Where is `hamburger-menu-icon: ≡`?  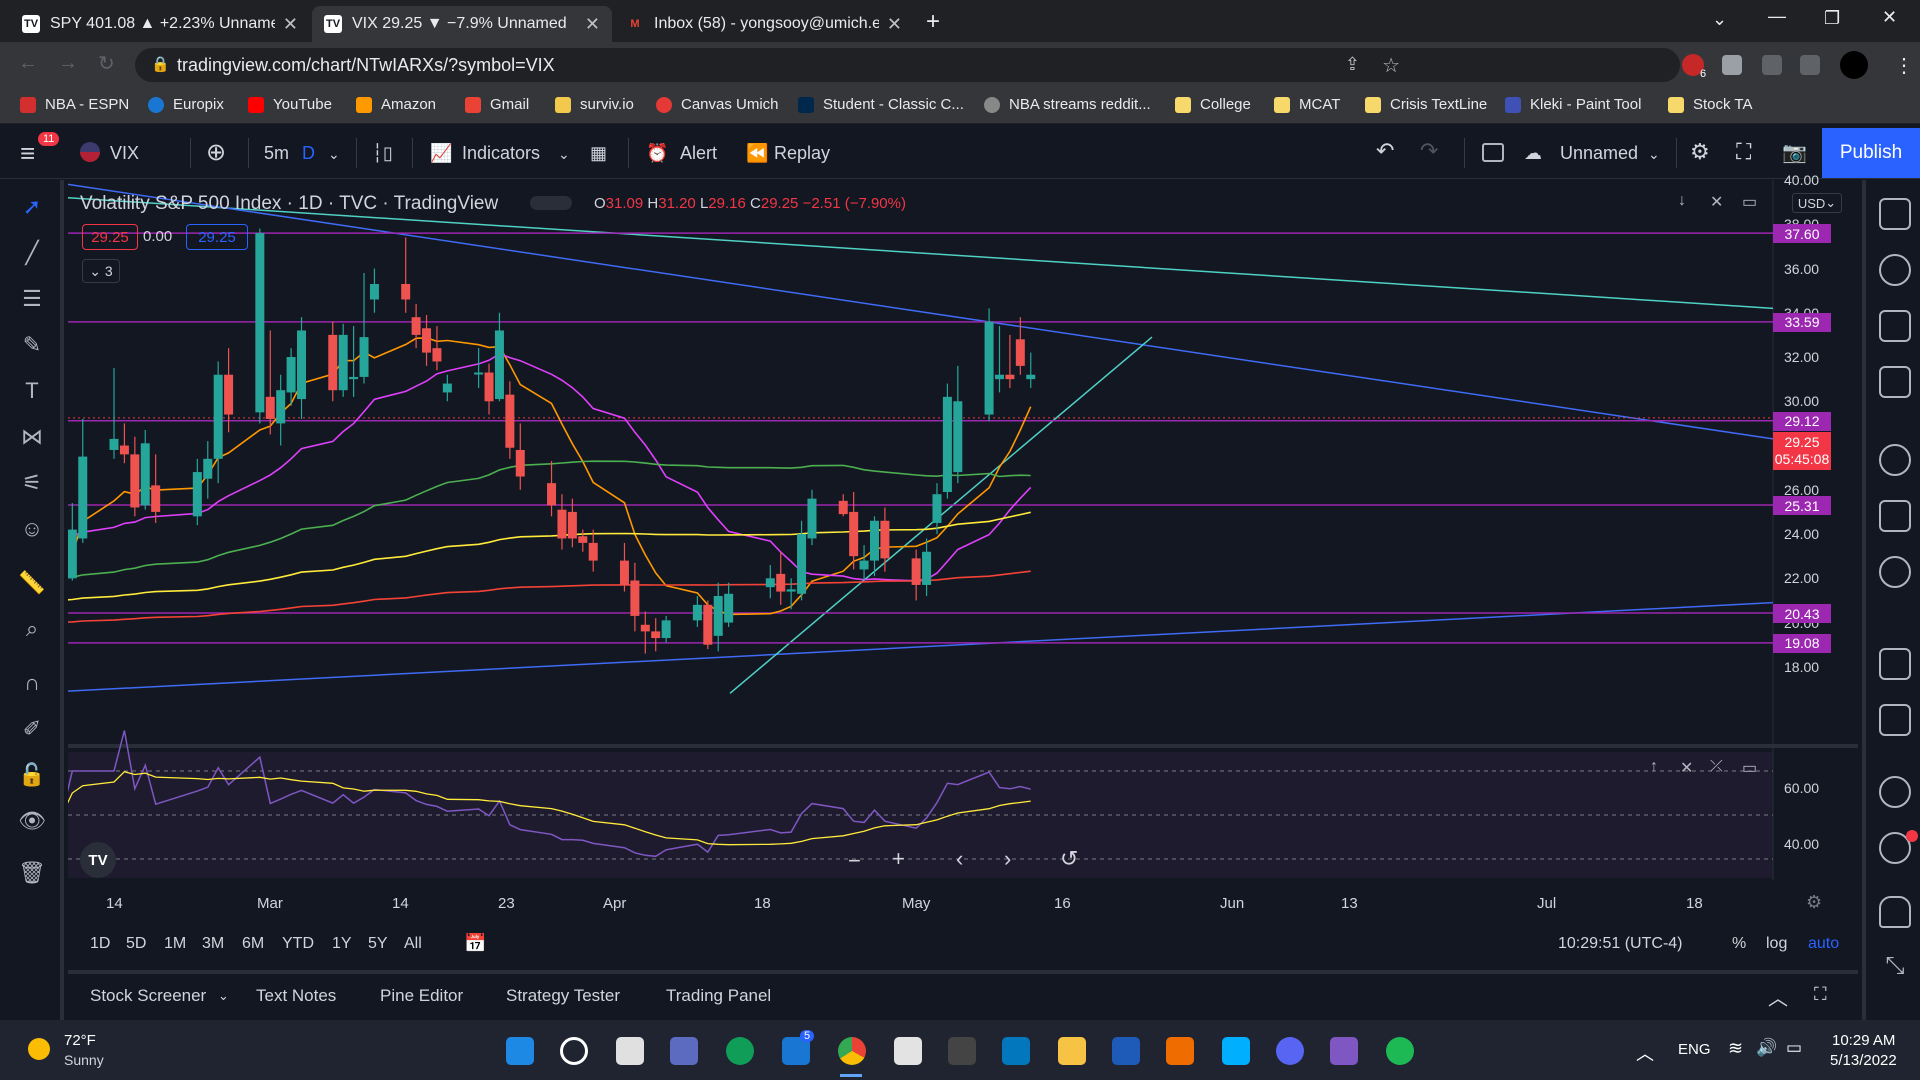 hamburger-menu-icon: ≡ is located at coordinates (27, 153).